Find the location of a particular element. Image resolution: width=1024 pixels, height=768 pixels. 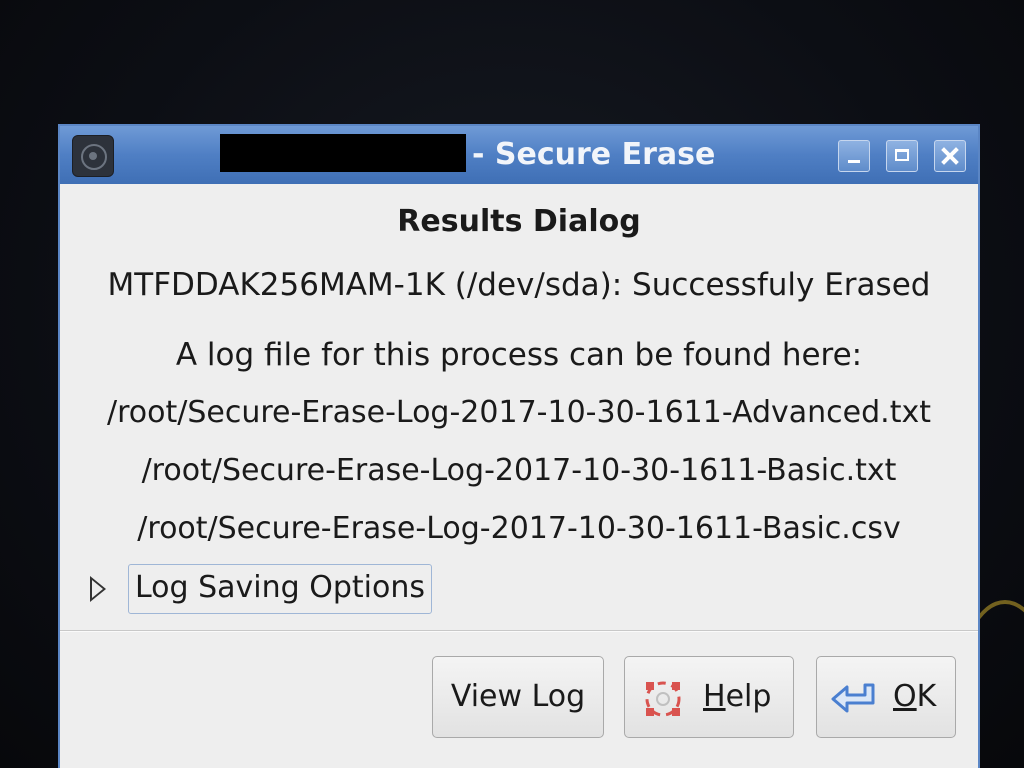

ok-label-rest: K is located at coordinates (926, 696).